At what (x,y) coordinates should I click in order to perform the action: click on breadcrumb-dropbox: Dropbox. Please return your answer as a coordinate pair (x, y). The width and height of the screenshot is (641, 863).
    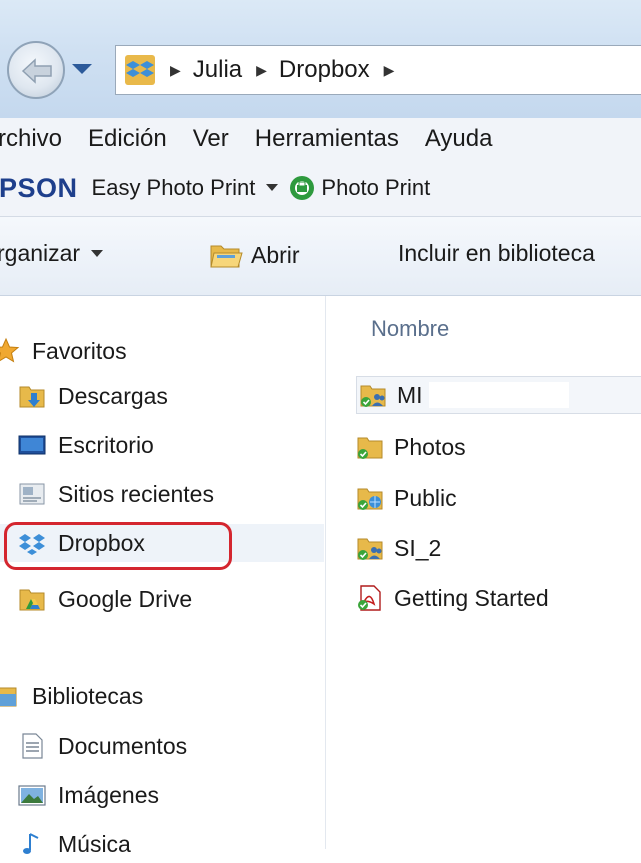
    Looking at the image, I should click on (324, 70).